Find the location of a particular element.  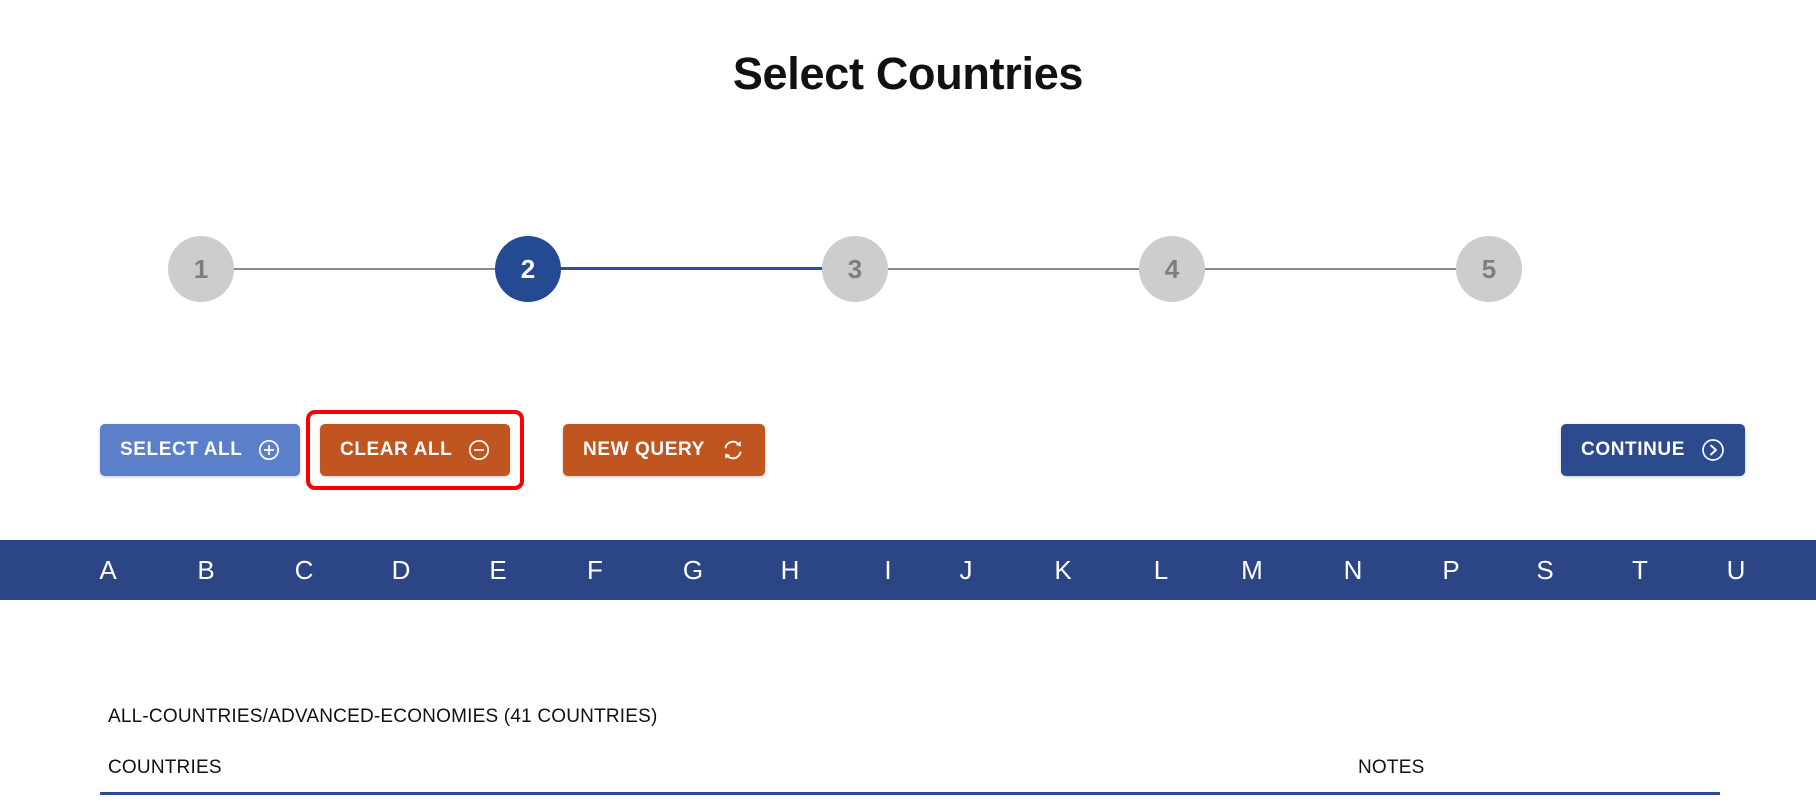

step-circle-5: 5 is located at coordinates (1489, 269).